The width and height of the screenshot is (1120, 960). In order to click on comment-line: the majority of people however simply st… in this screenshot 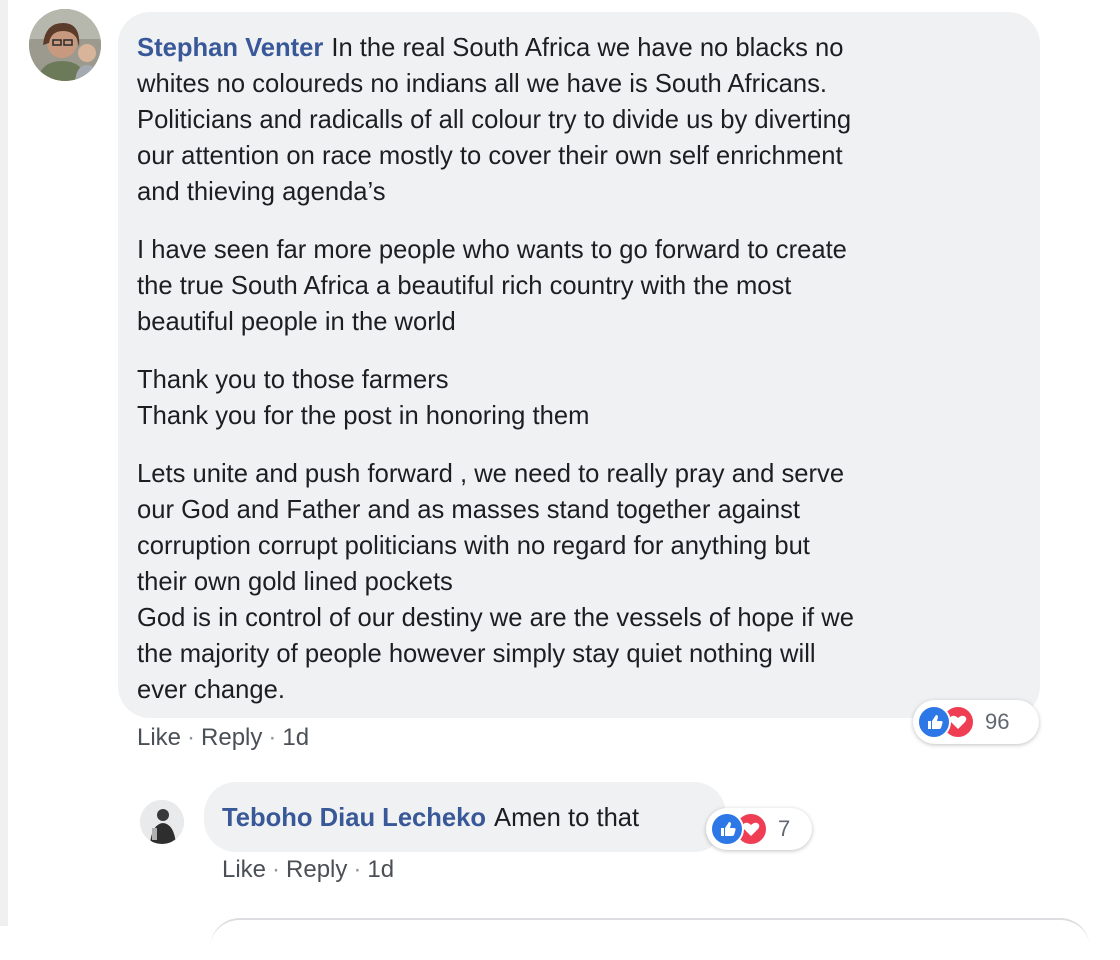, I will do `click(476, 654)`.